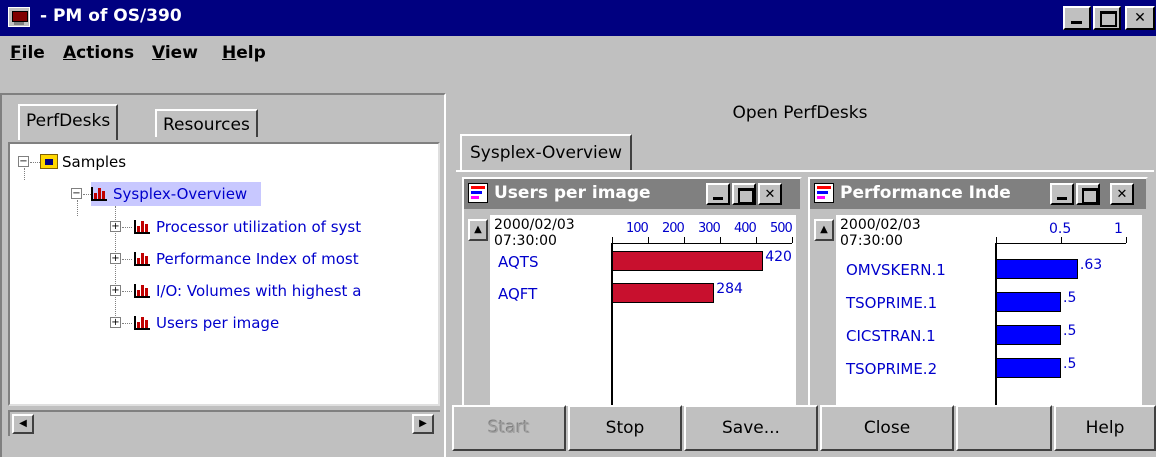 The width and height of the screenshot is (1156, 457). I want to click on tree-item-processor-utilization: Processor utilization of syst, so click(247, 227).